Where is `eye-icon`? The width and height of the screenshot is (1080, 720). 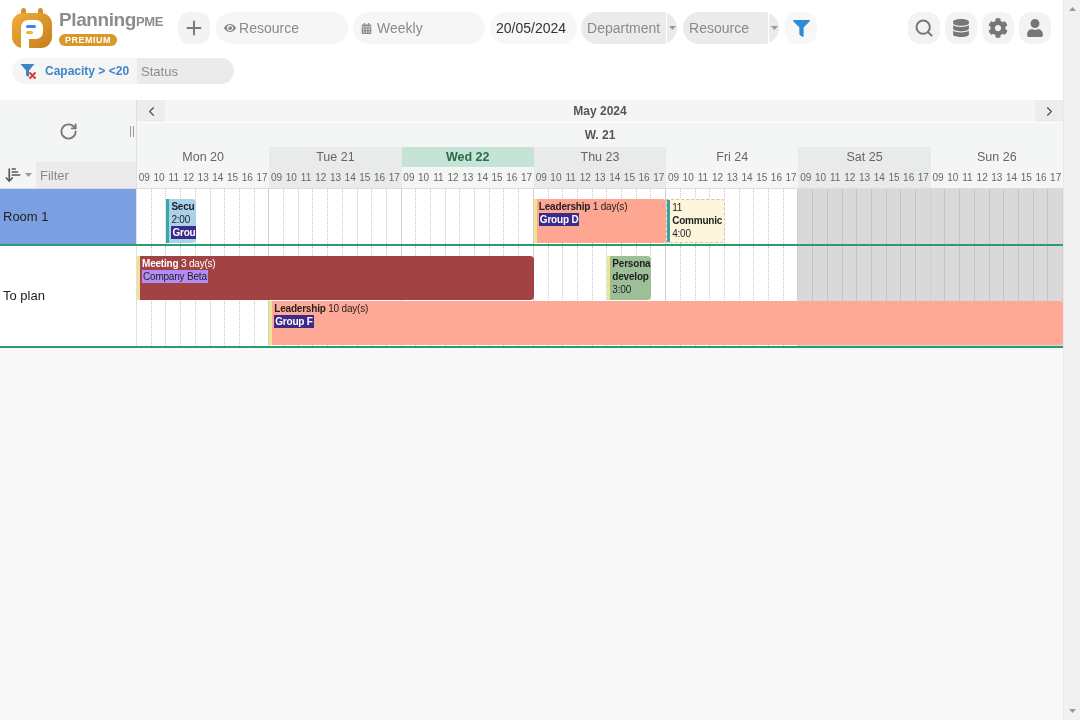 eye-icon is located at coordinates (230, 28).